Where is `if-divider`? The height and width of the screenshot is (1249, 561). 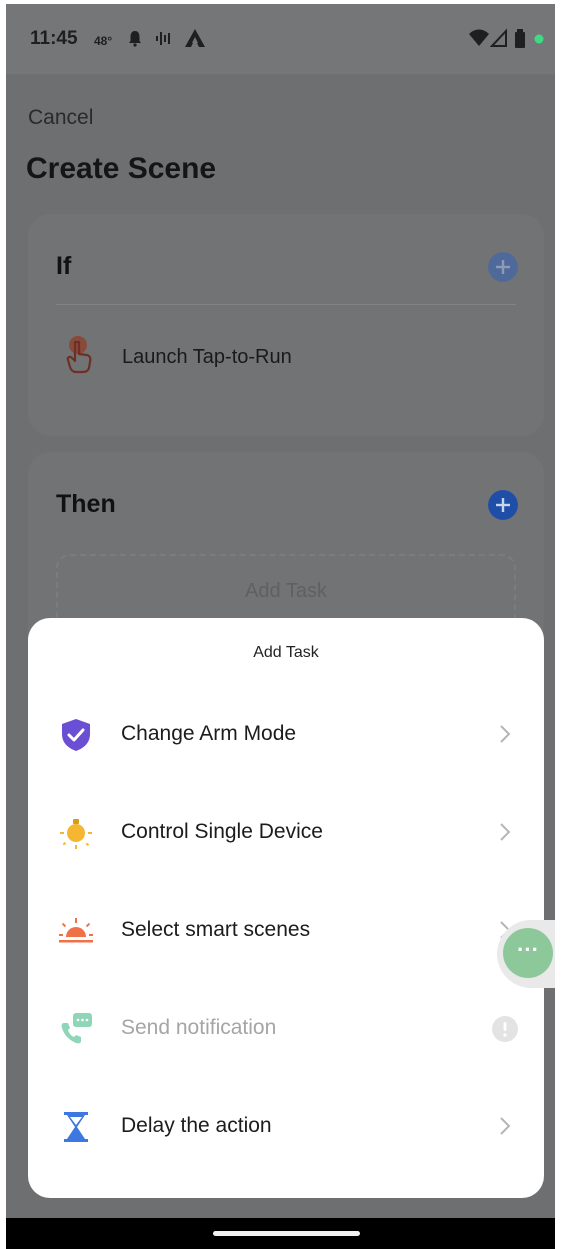 if-divider is located at coordinates (286, 304).